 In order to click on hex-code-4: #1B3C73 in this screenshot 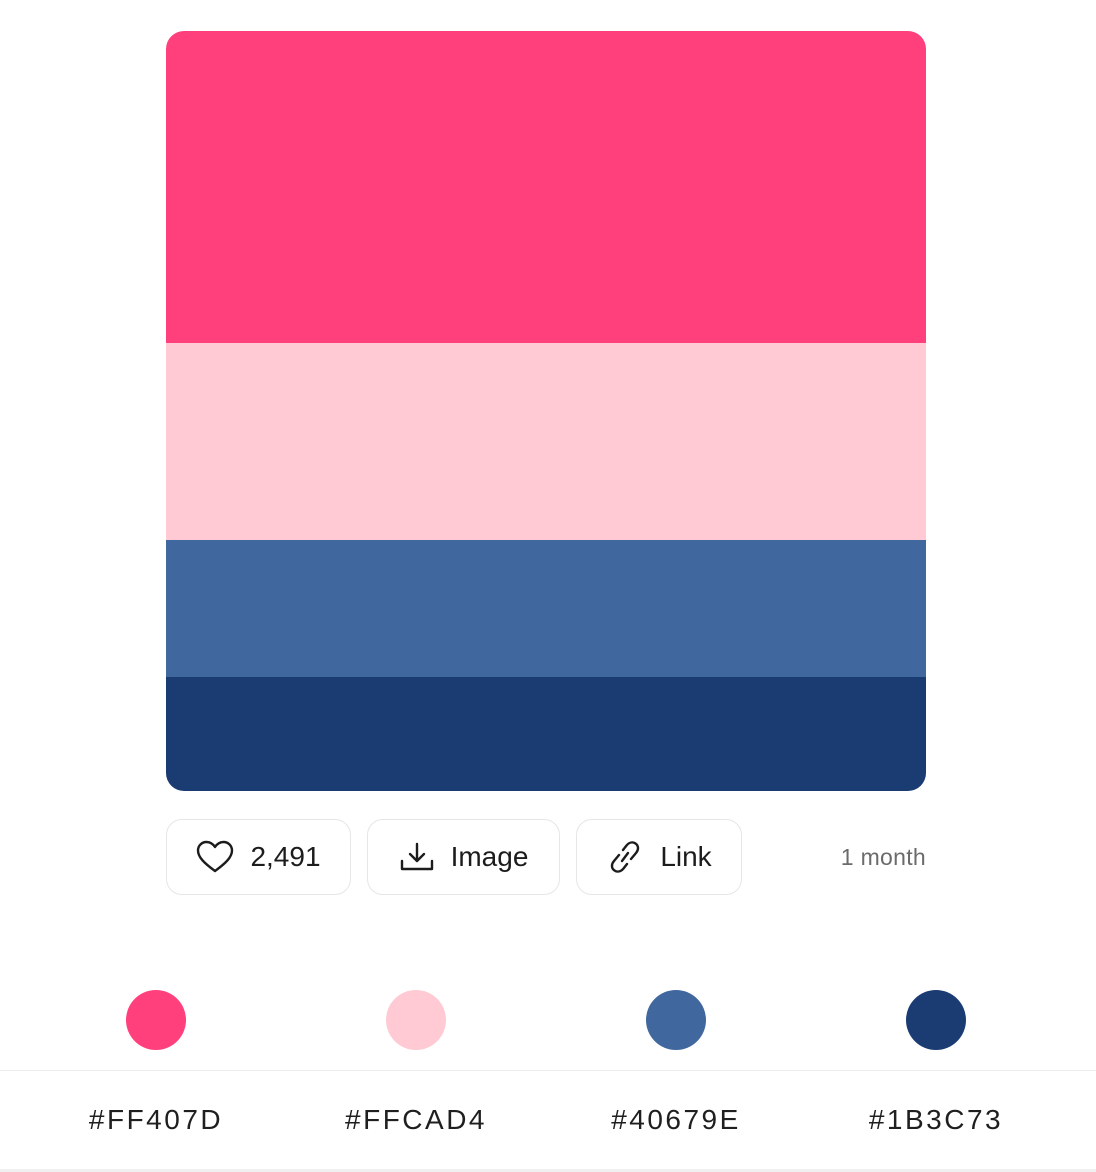, I will do `click(936, 1120)`.